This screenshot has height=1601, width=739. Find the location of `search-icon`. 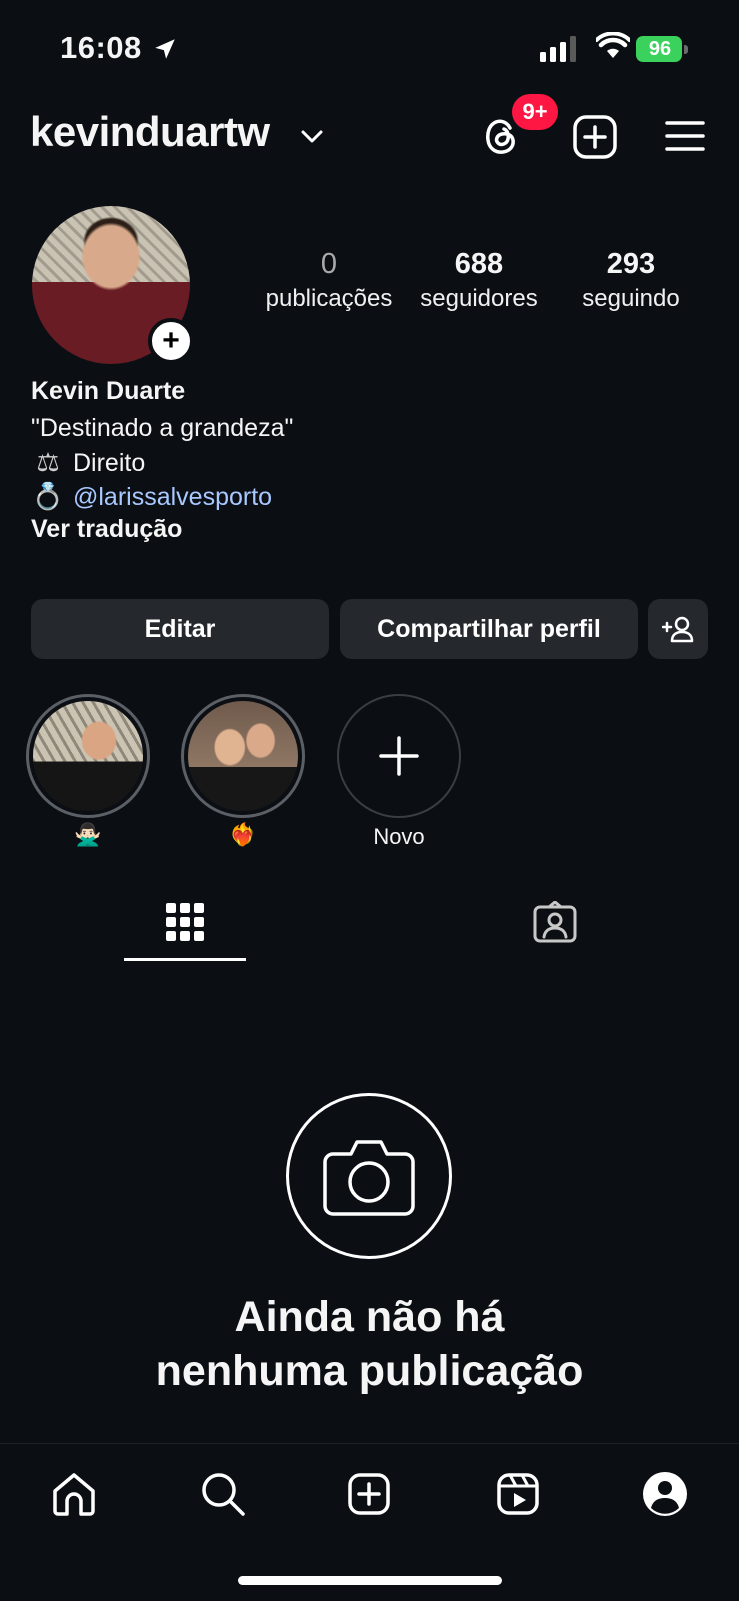

search-icon is located at coordinates (223, 1494).